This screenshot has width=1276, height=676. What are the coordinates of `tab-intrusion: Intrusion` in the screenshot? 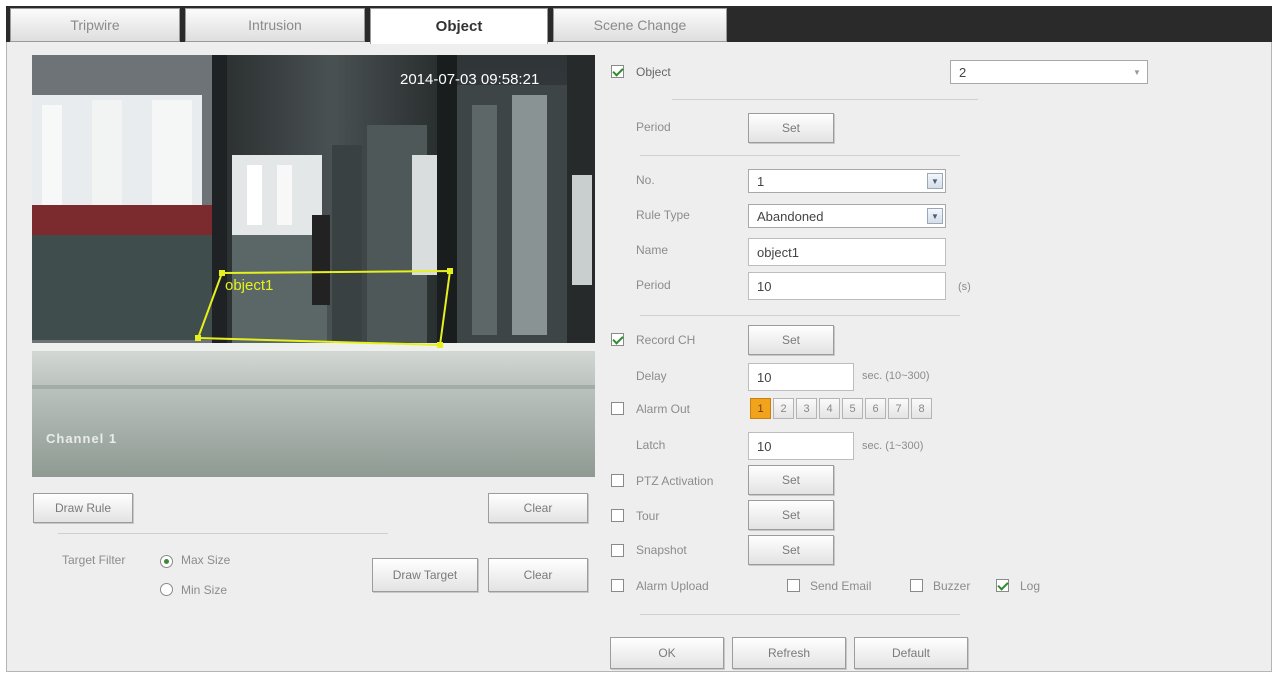 It's located at (275, 25).